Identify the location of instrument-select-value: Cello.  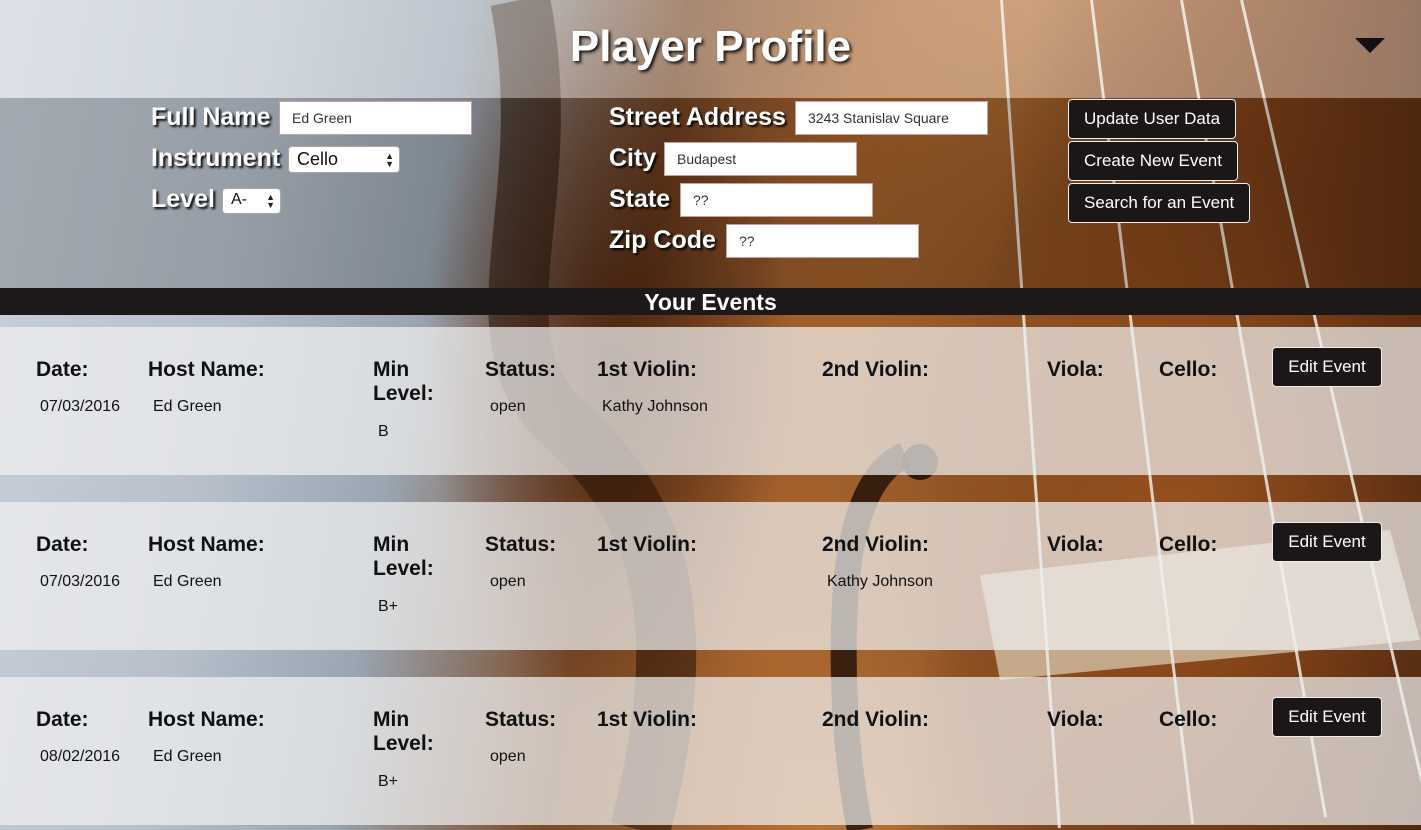
(318, 159).